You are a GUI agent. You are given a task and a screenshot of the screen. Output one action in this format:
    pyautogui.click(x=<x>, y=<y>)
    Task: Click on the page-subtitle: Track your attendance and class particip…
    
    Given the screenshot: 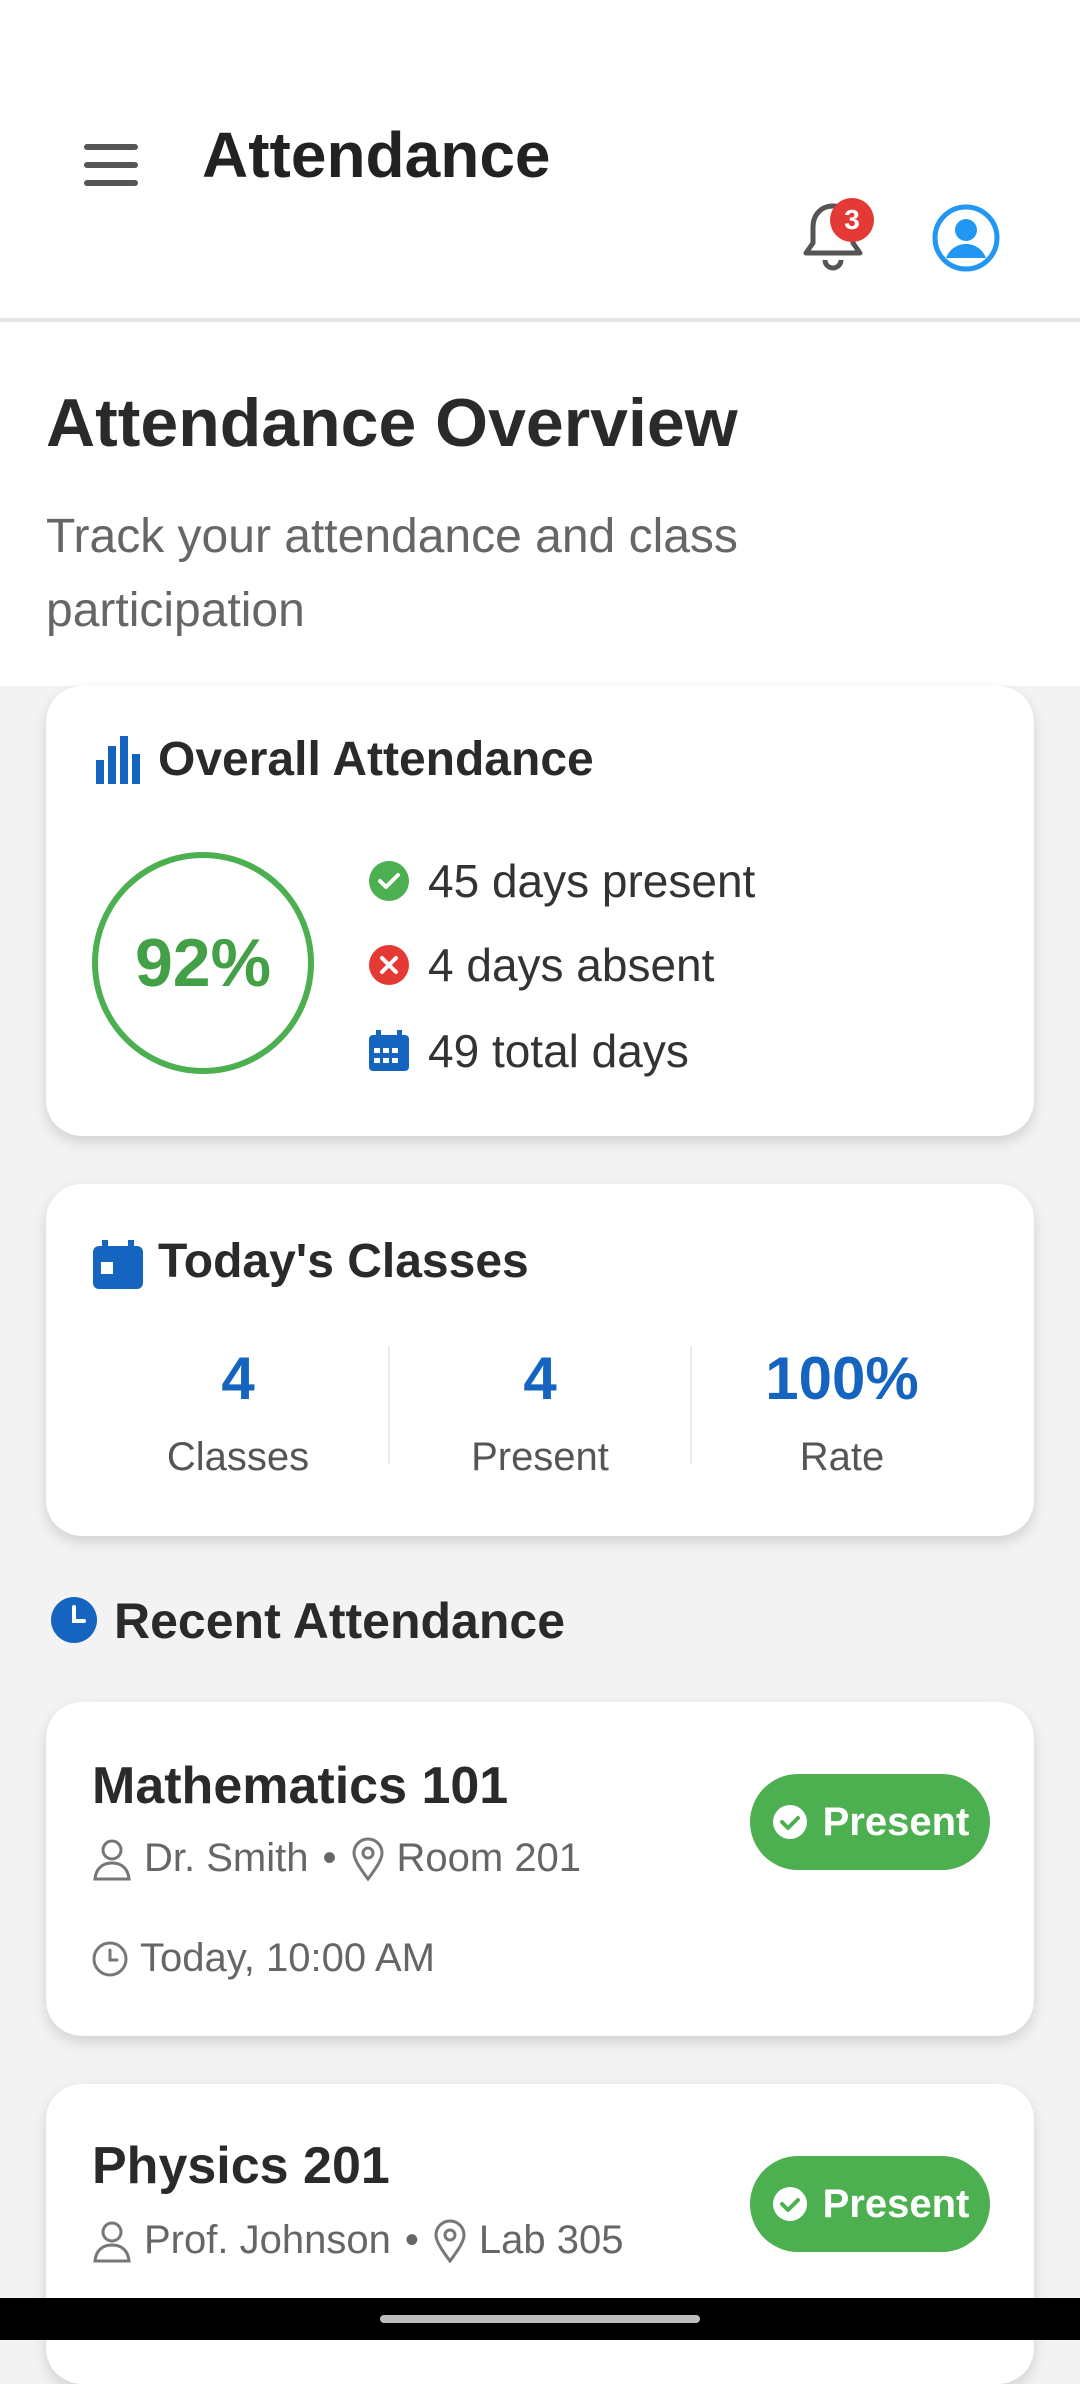 What is the action you would take?
    pyautogui.click(x=392, y=573)
    